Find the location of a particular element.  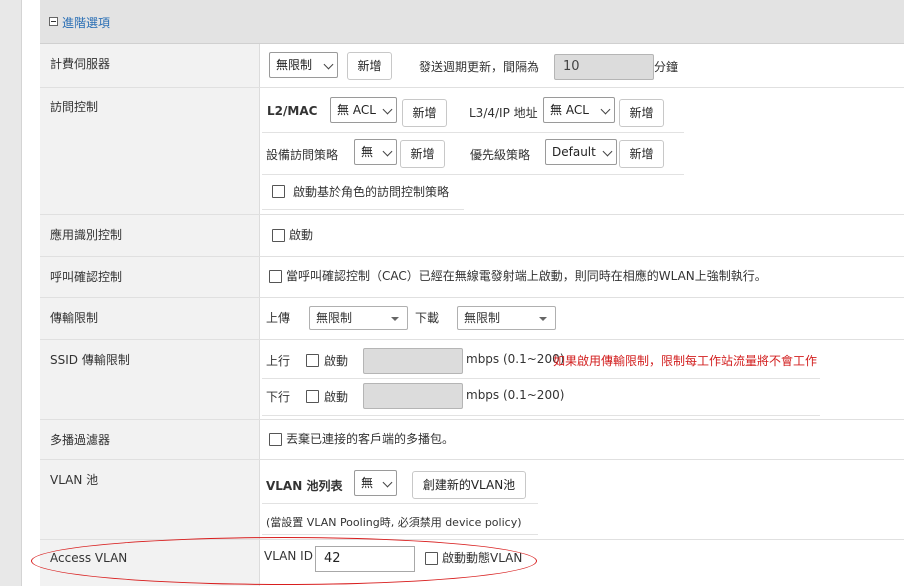

rate-limit-label: 傳輸限制 is located at coordinates (74, 318).